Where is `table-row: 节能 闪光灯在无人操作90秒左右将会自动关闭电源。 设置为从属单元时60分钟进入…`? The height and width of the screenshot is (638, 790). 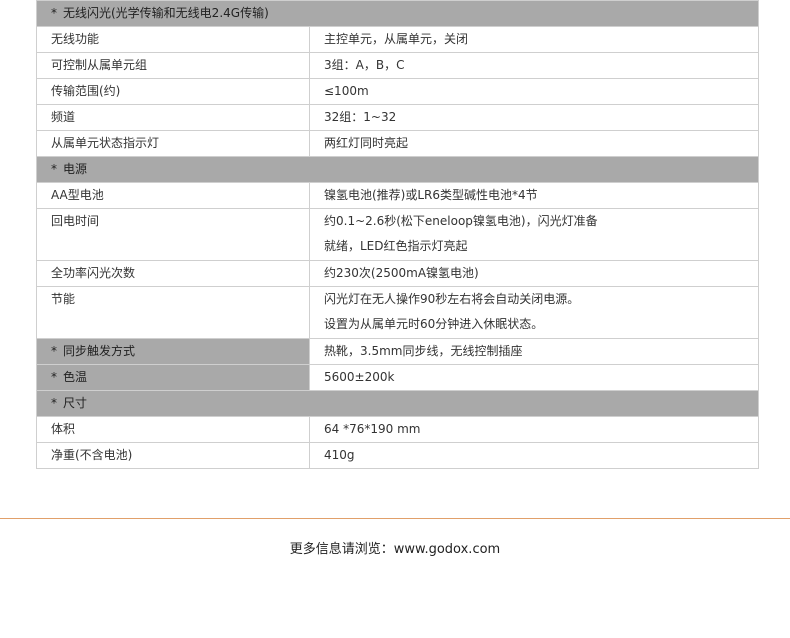
table-row: 节能 闪光灯在无人操作90秒左右将会自动关闭电源。 设置为从属单元时60分钟进入… is located at coordinates (397, 312).